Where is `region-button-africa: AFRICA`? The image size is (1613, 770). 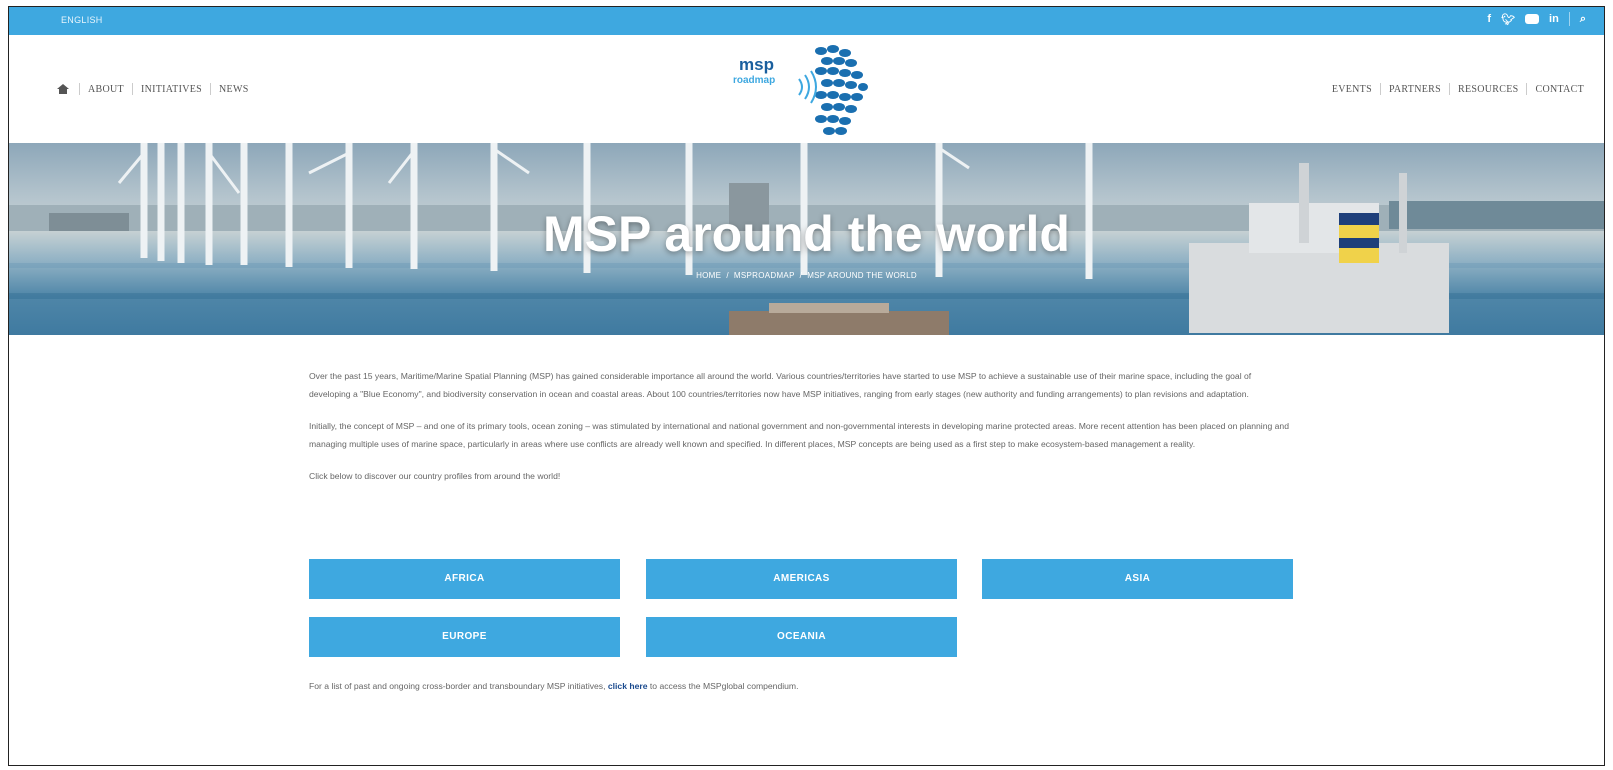 region-button-africa: AFRICA is located at coordinates (464, 579).